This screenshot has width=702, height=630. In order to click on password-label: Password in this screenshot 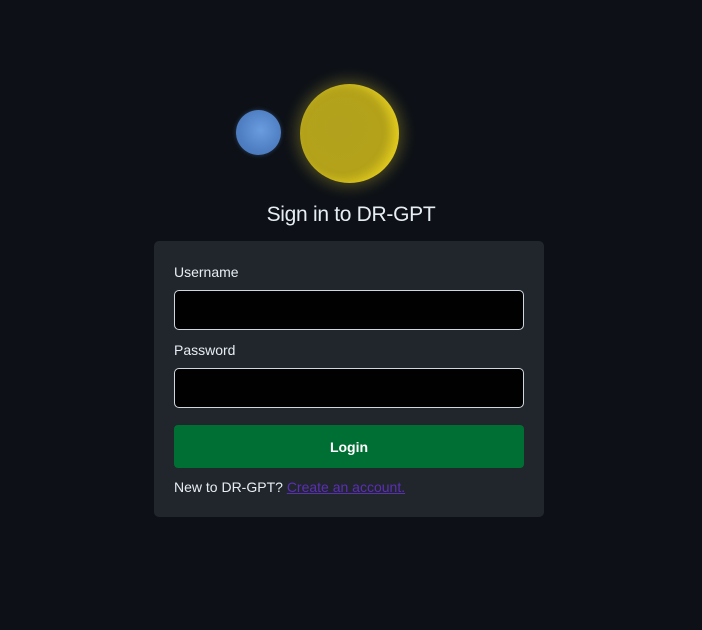, I will do `click(205, 350)`.